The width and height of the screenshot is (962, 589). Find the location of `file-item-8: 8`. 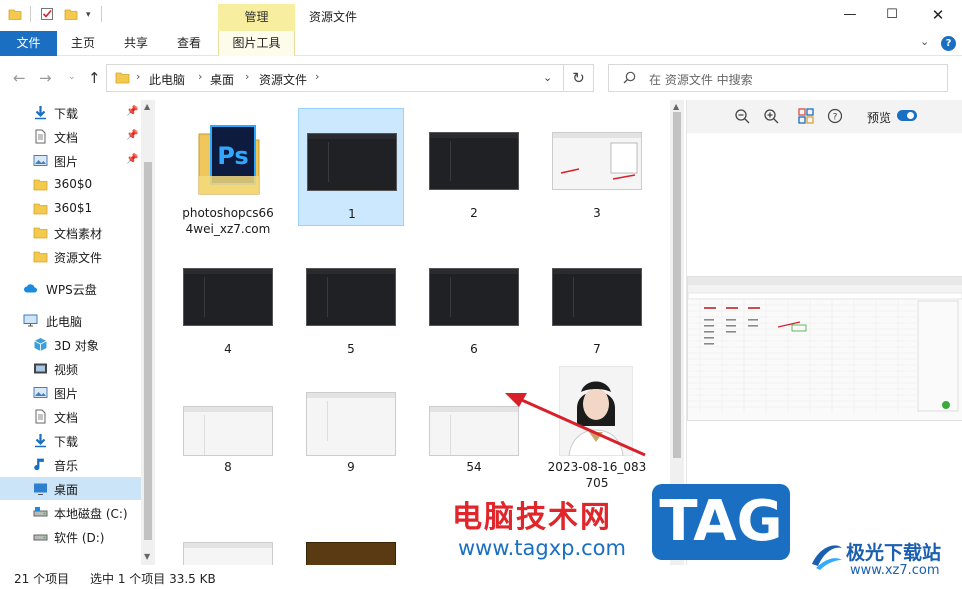

file-item-8: 8 is located at coordinates (228, 421).